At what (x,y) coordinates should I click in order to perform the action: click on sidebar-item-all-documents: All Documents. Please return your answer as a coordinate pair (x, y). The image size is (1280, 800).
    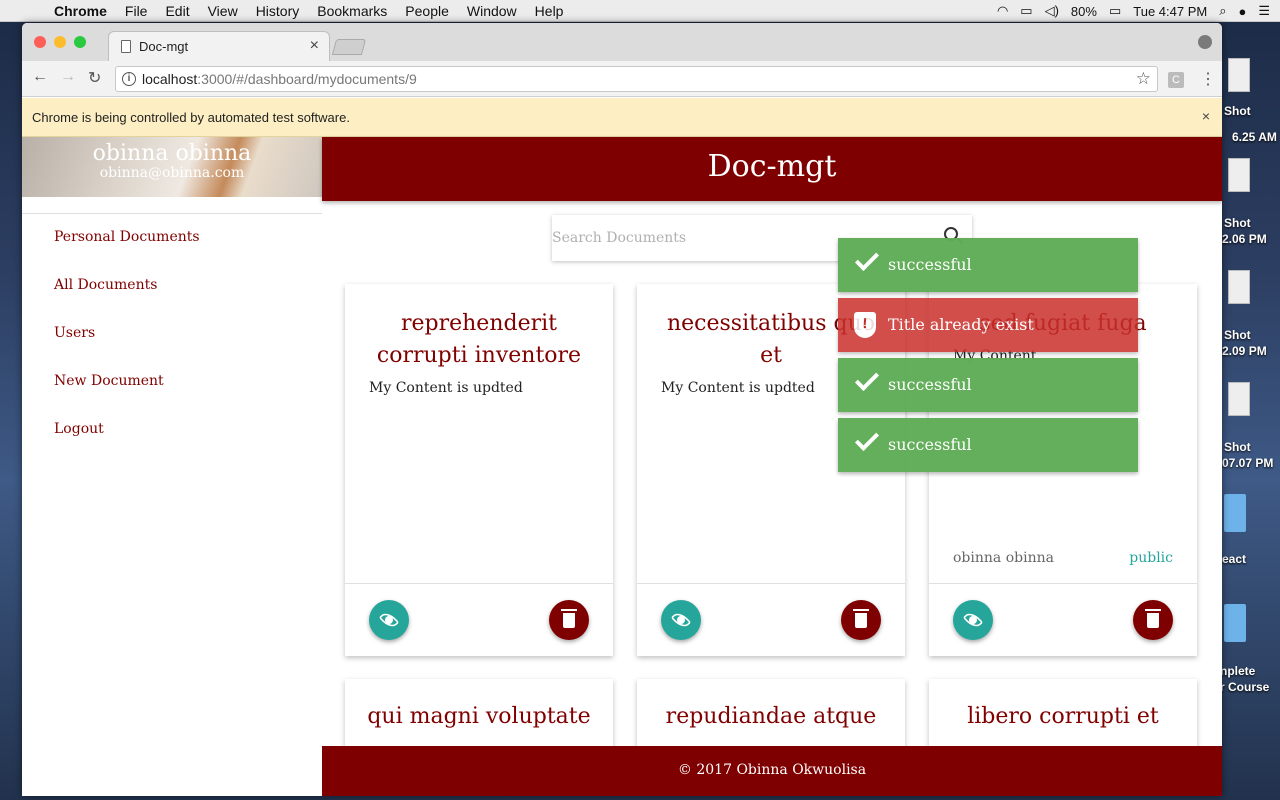
    Looking at the image, I should click on (105, 285).